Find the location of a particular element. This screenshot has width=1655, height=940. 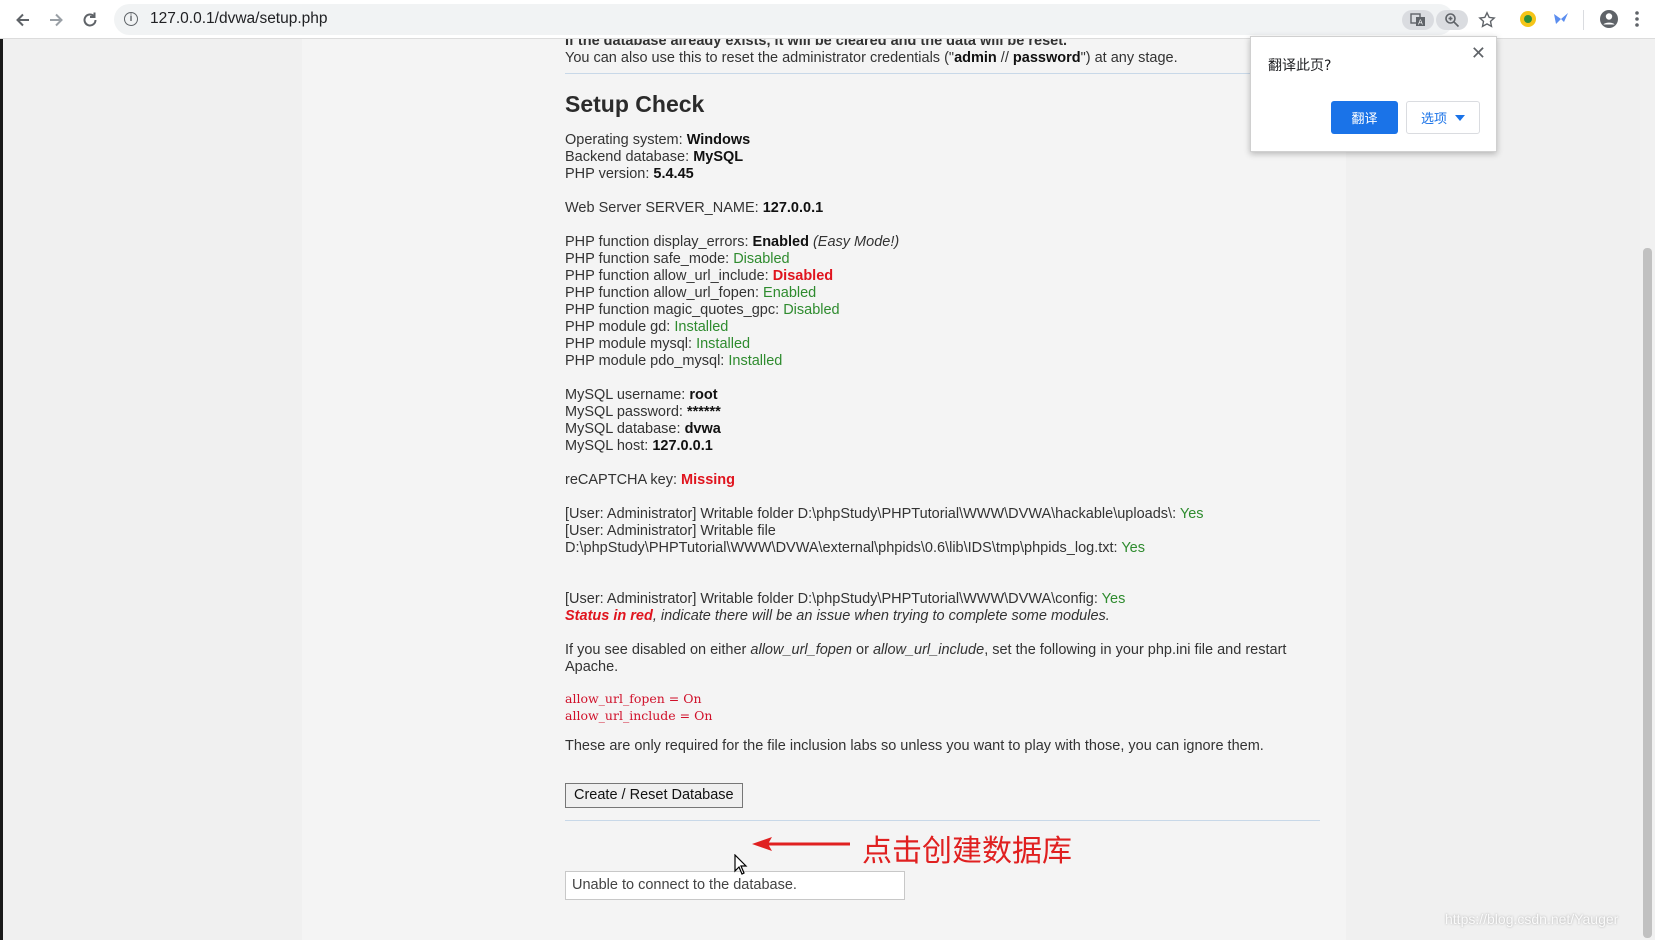

os-line: Operating system: Windows is located at coordinates (658, 140).